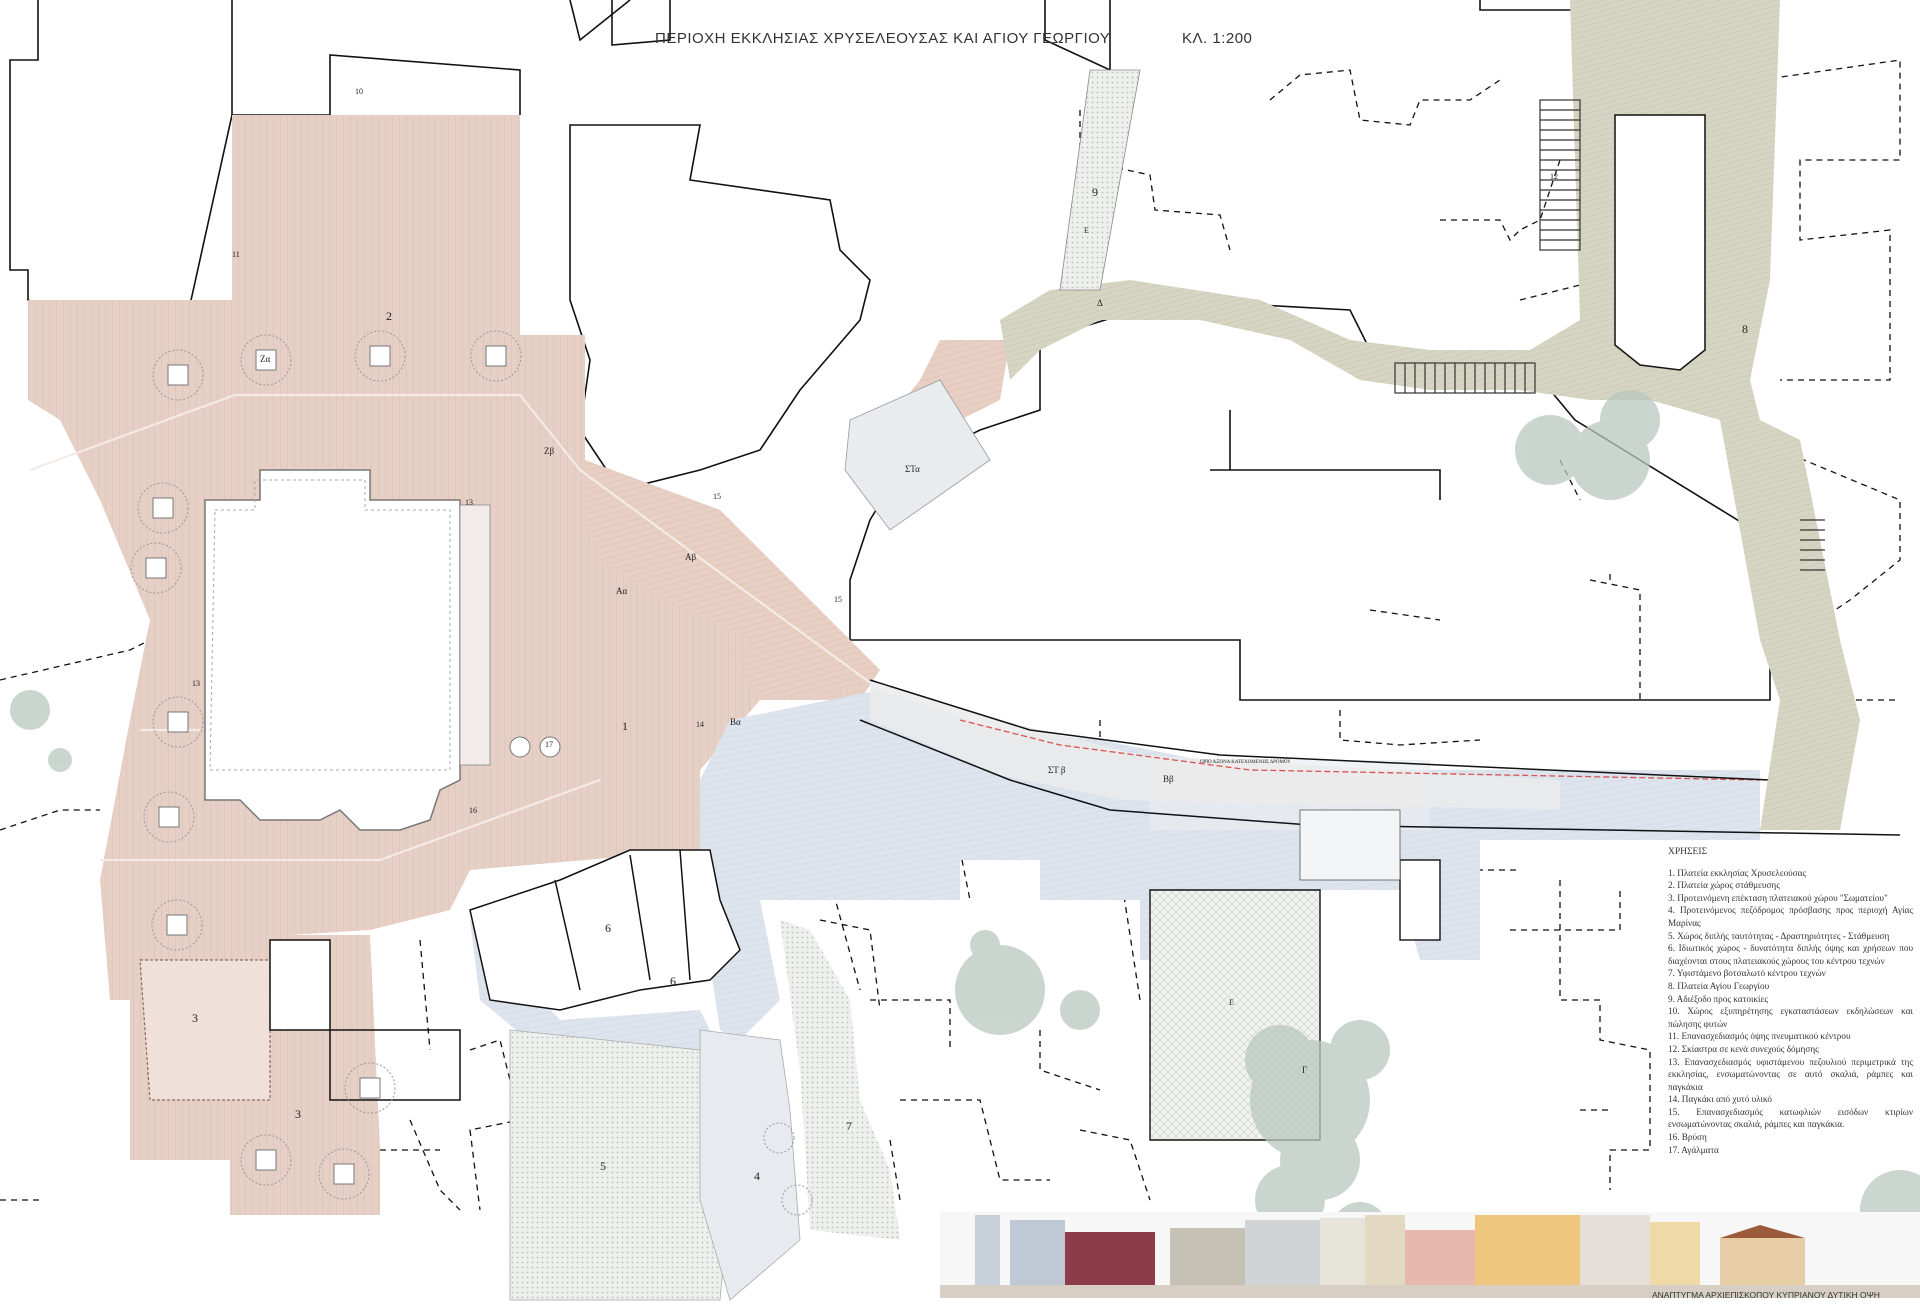 The width and height of the screenshot is (1920, 1309). Describe the element at coordinates (1687, 1137) in the screenshot. I see `legend-item: 16. Βρύση` at that location.